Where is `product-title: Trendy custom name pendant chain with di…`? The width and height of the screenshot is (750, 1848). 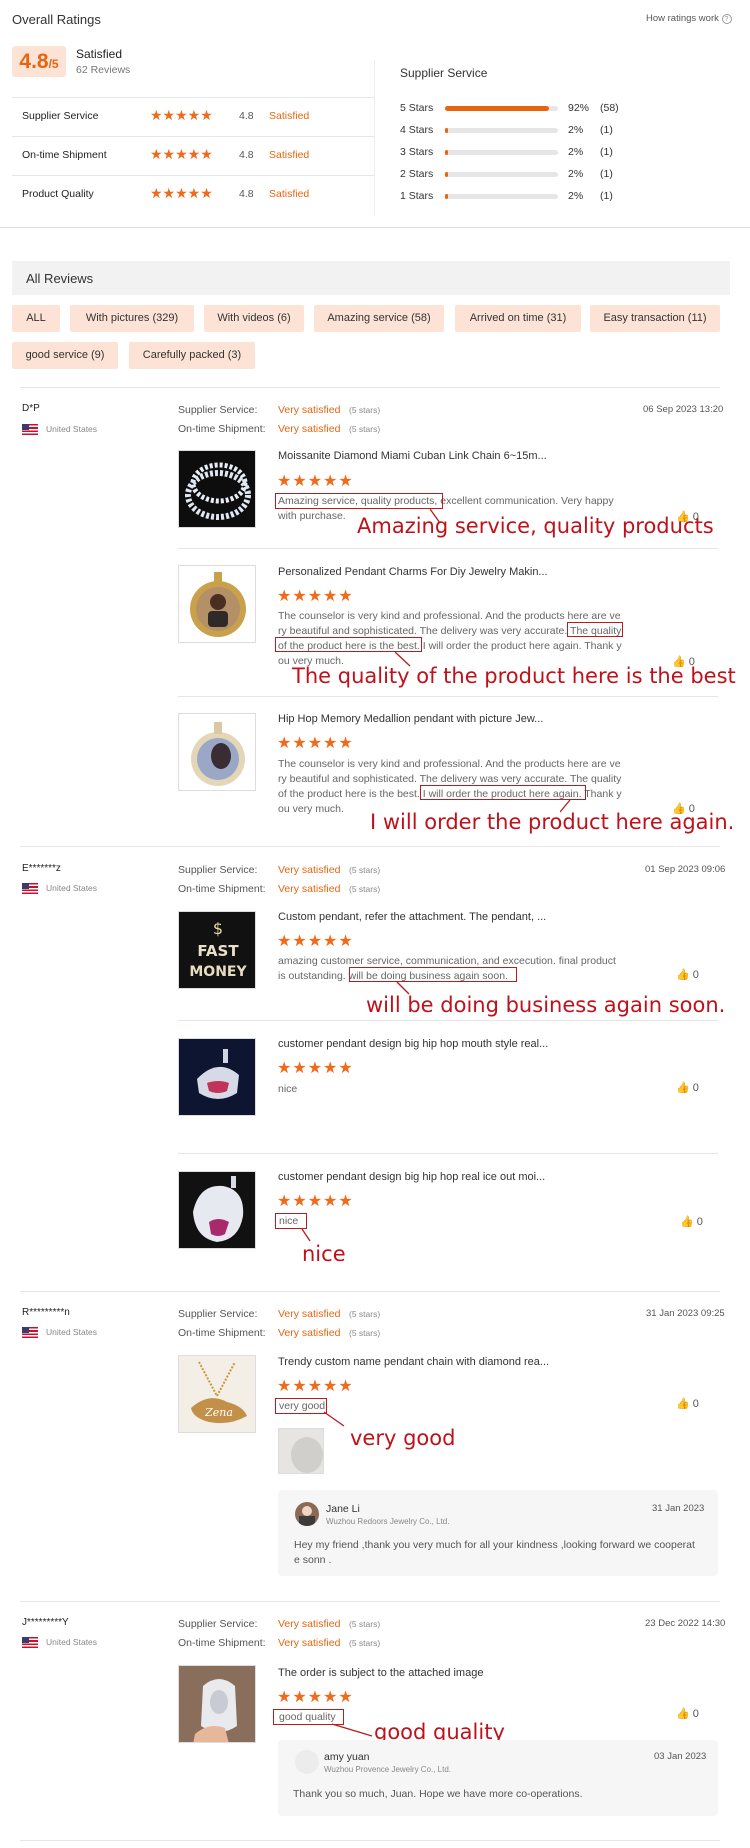
product-title: Trendy custom name pendant chain with di… is located at coordinates (413, 1362).